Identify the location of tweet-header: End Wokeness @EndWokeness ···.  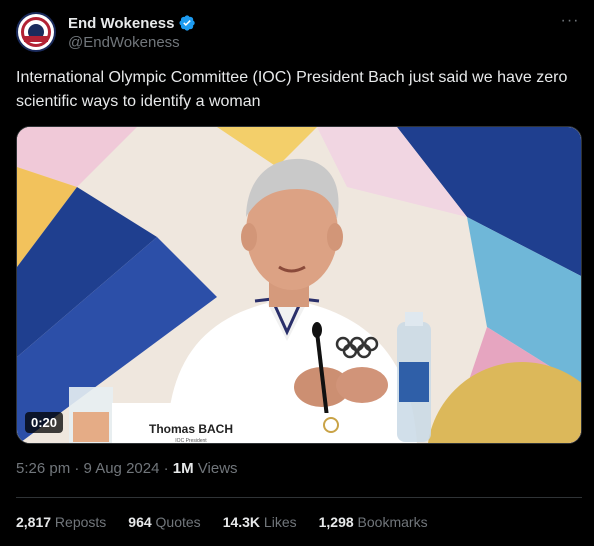
(299, 34).